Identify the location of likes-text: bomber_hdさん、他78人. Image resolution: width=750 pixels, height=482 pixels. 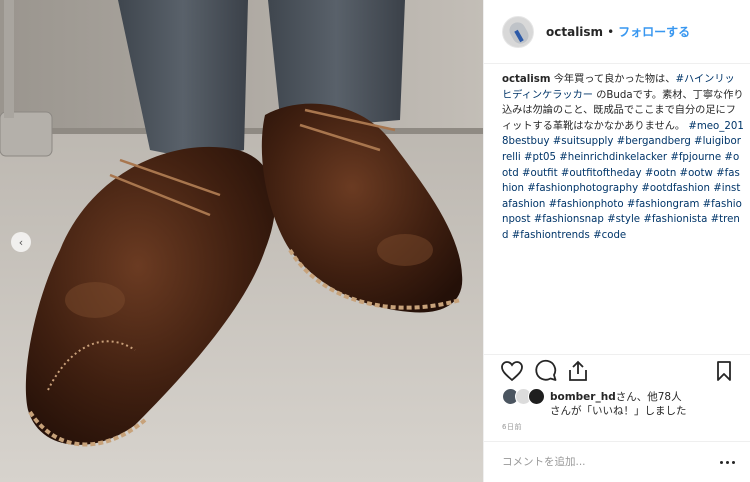
(616, 396).